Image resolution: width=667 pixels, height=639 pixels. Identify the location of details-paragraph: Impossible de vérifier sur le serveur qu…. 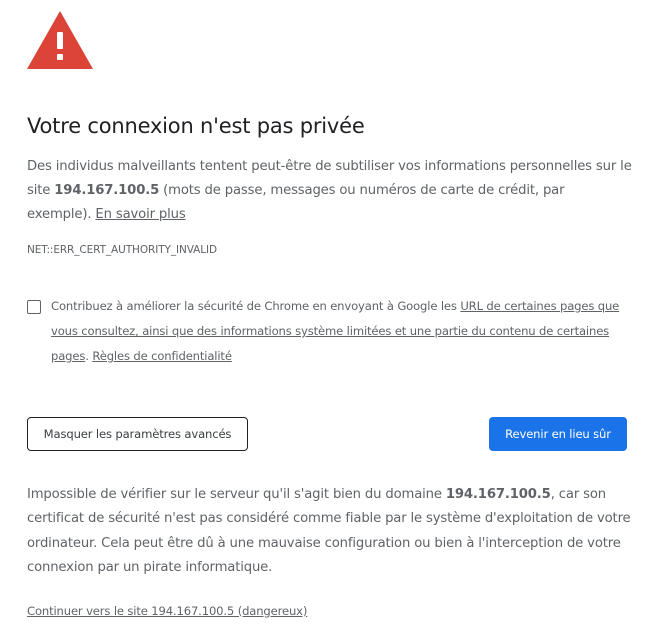
(329, 531).